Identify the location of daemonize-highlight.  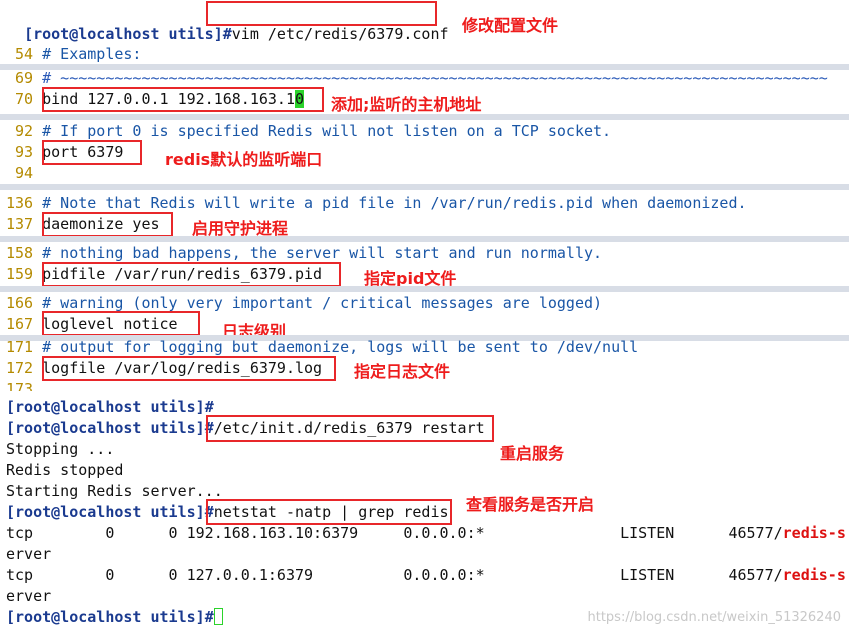
(107, 224).